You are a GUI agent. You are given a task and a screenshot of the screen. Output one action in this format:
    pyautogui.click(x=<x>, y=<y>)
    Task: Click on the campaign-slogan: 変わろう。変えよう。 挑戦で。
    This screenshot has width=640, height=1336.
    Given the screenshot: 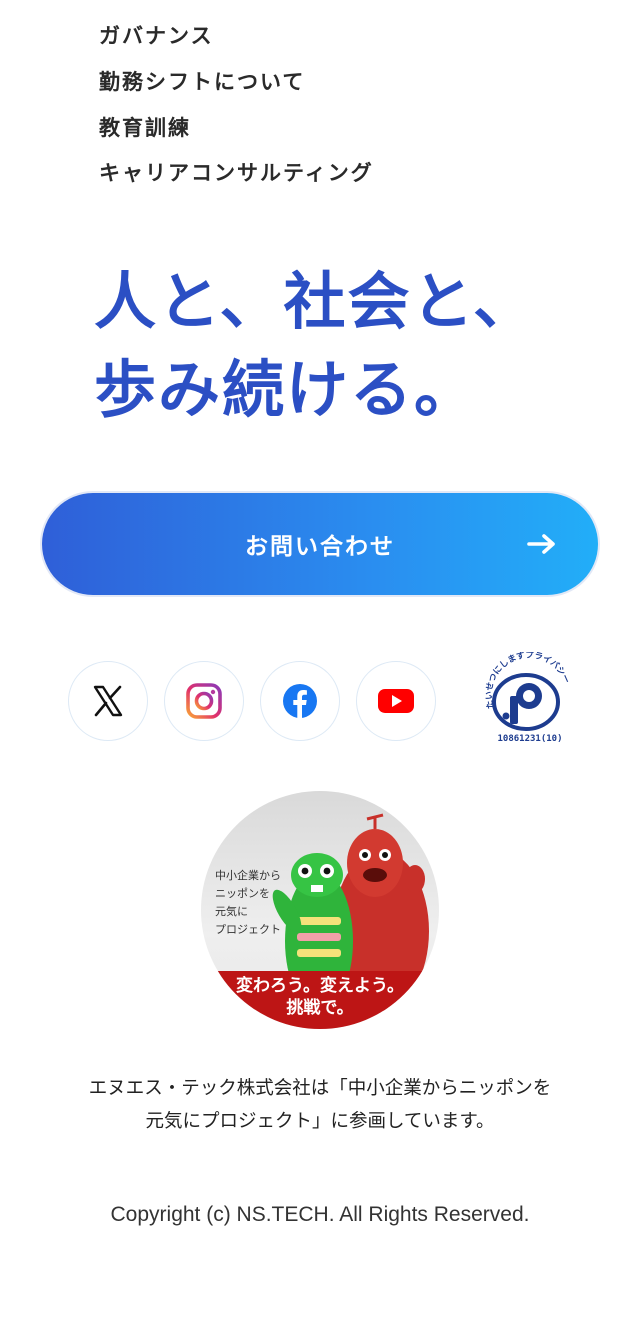 What is the action you would take?
    pyautogui.click(x=320, y=1000)
    